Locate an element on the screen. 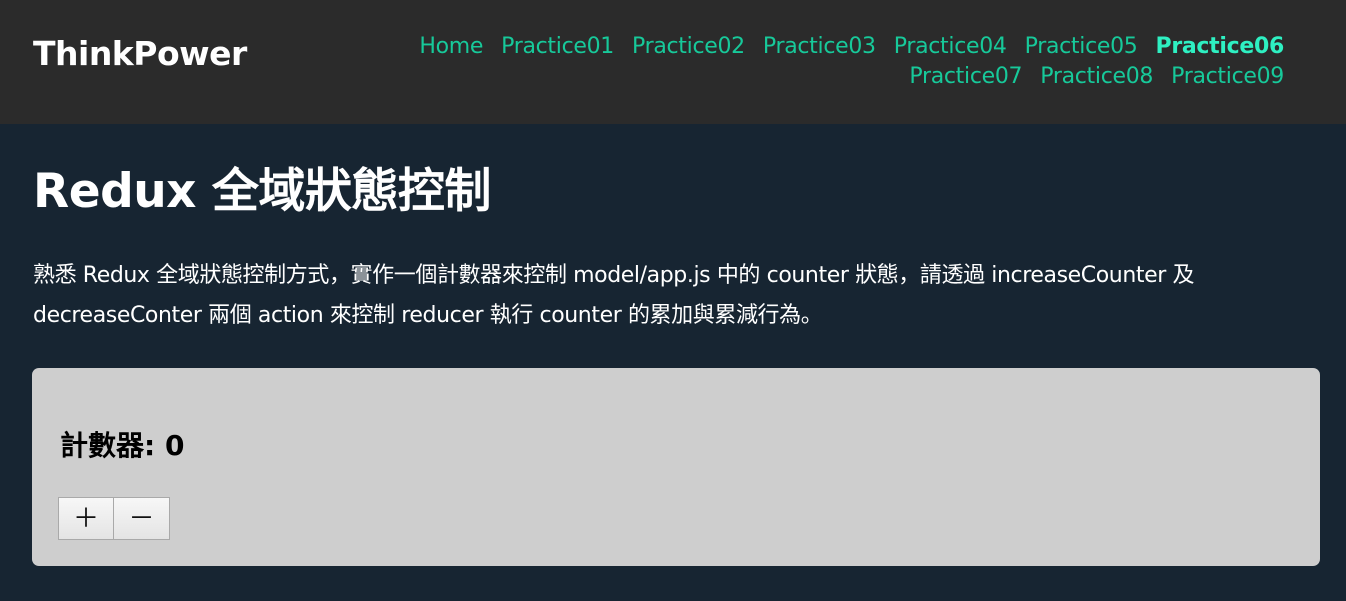 The width and height of the screenshot is (1346, 601). nav-link-practice06: Practice06 is located at coordinates (1220, 47).